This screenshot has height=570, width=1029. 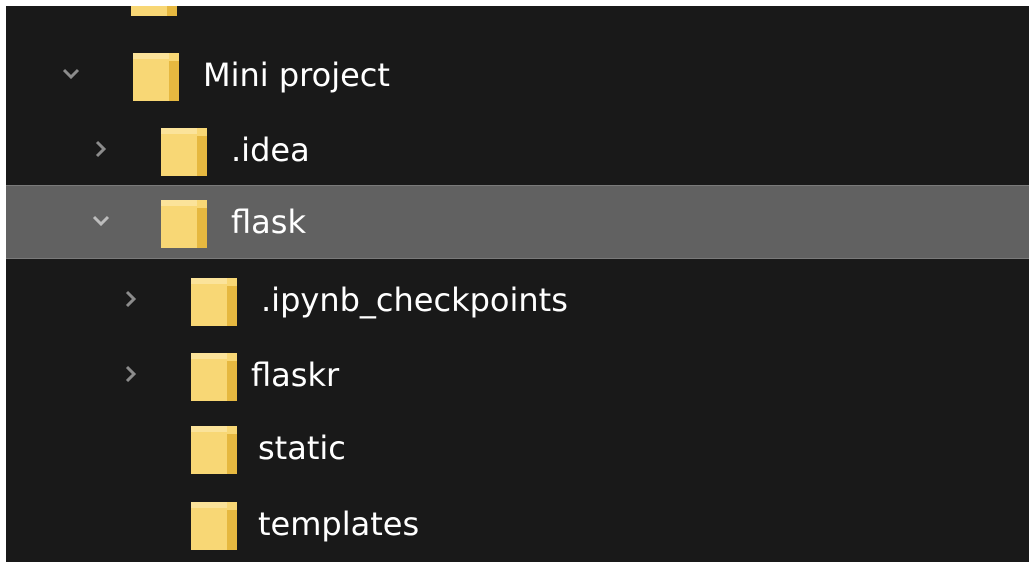 I want to click on tree-item-label: Mini project, so click(x=296, y=75).